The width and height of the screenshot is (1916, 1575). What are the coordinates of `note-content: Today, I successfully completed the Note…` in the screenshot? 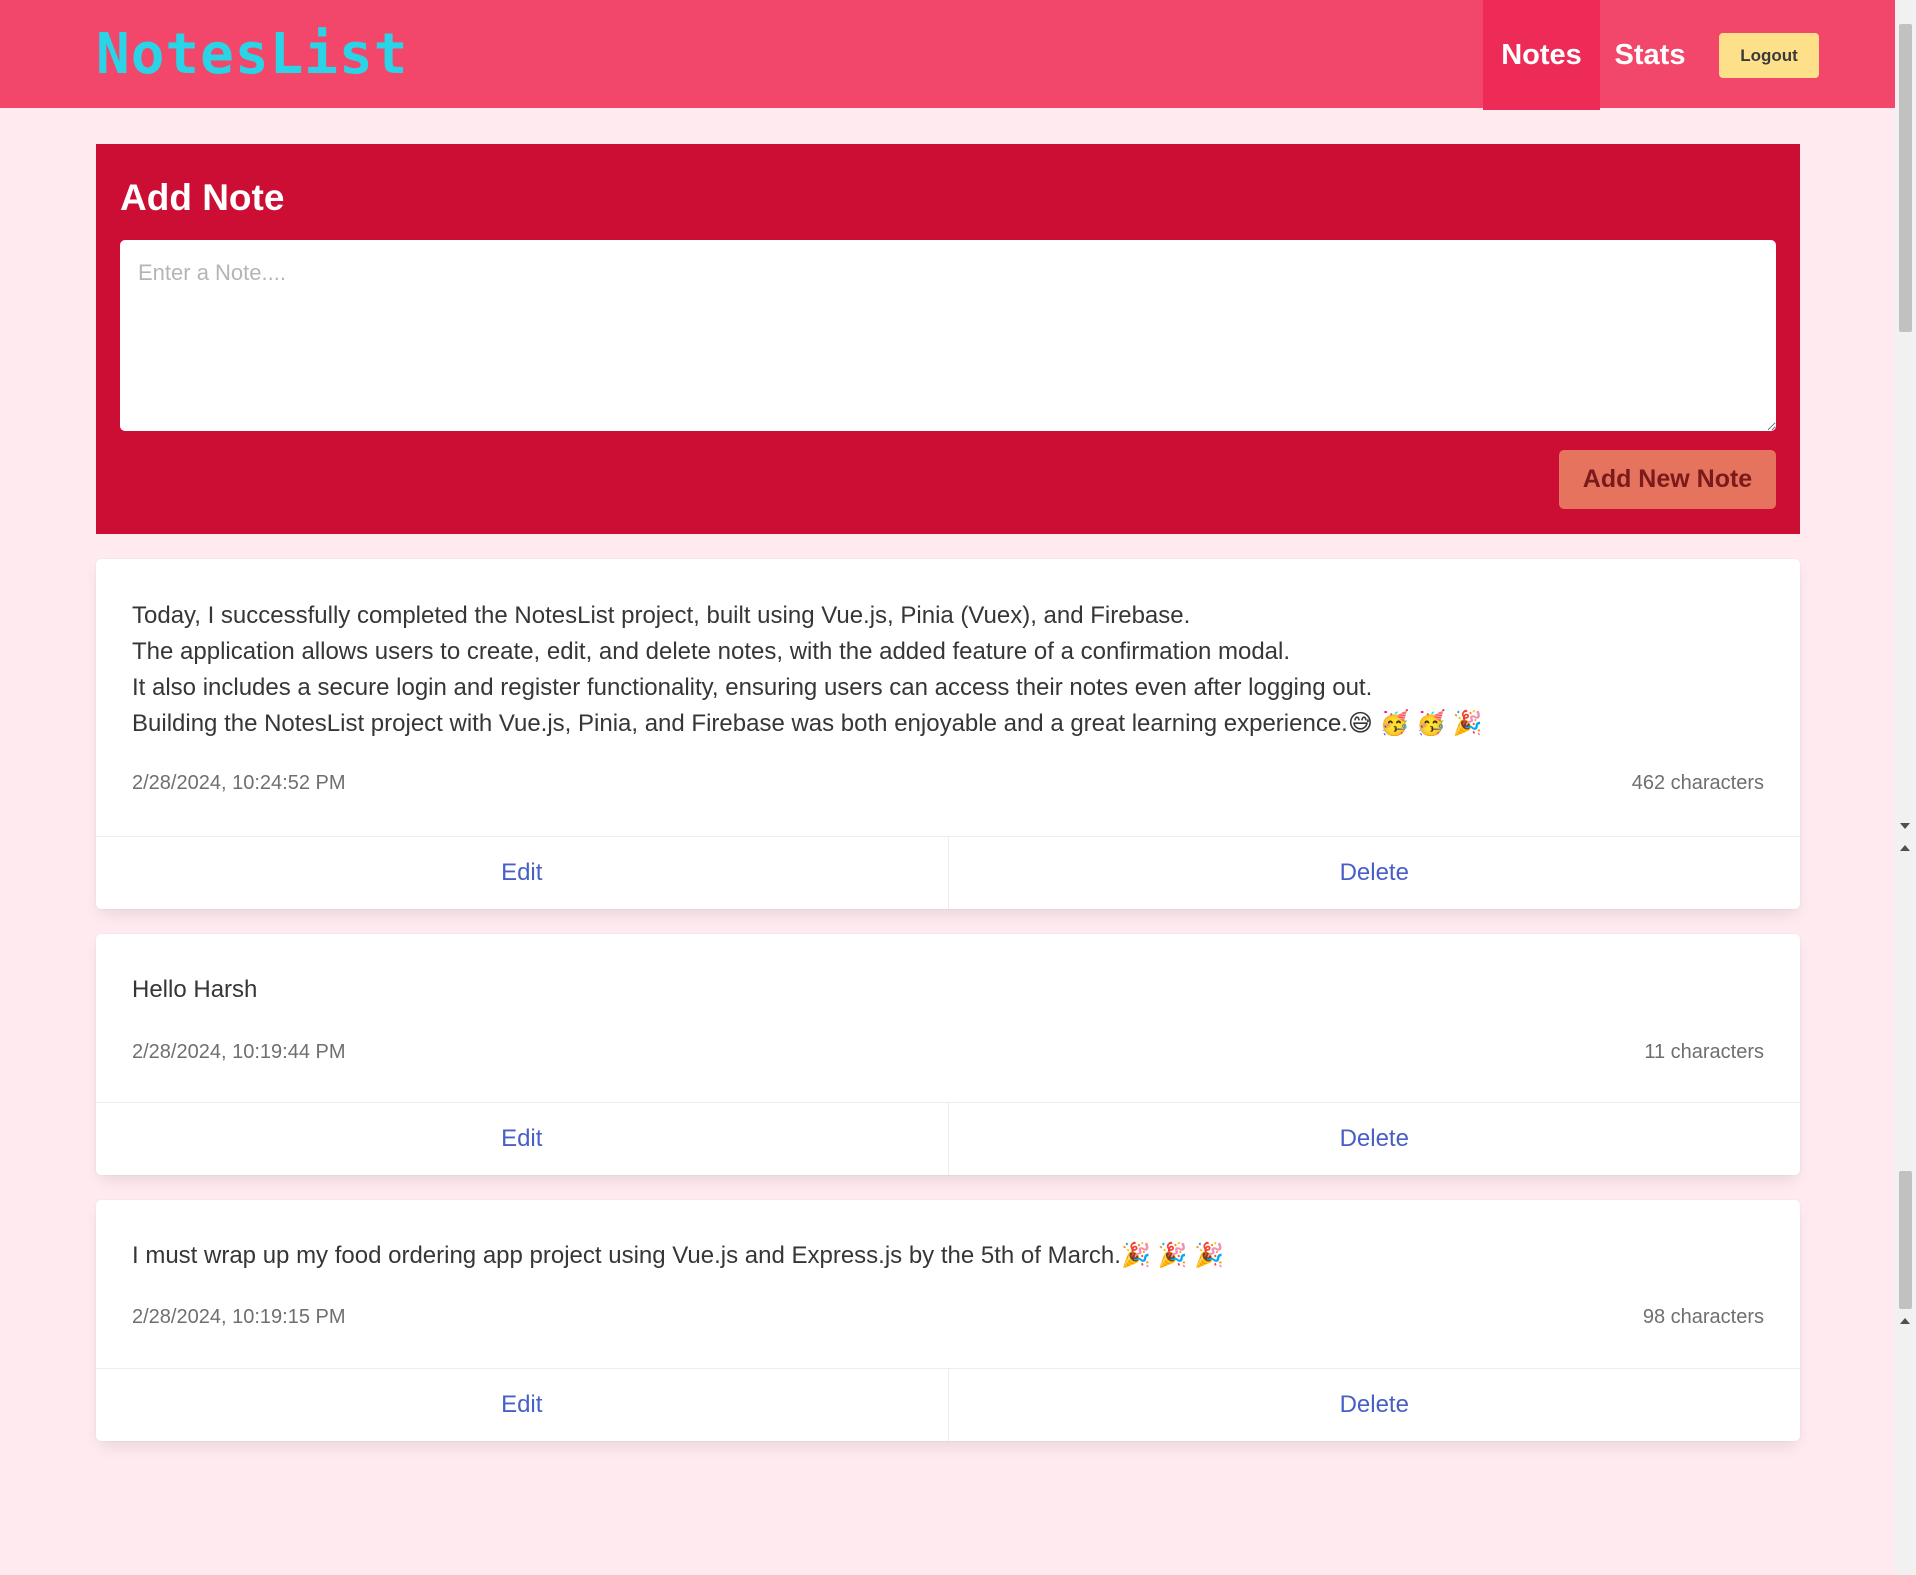 It's located at (948, 670).